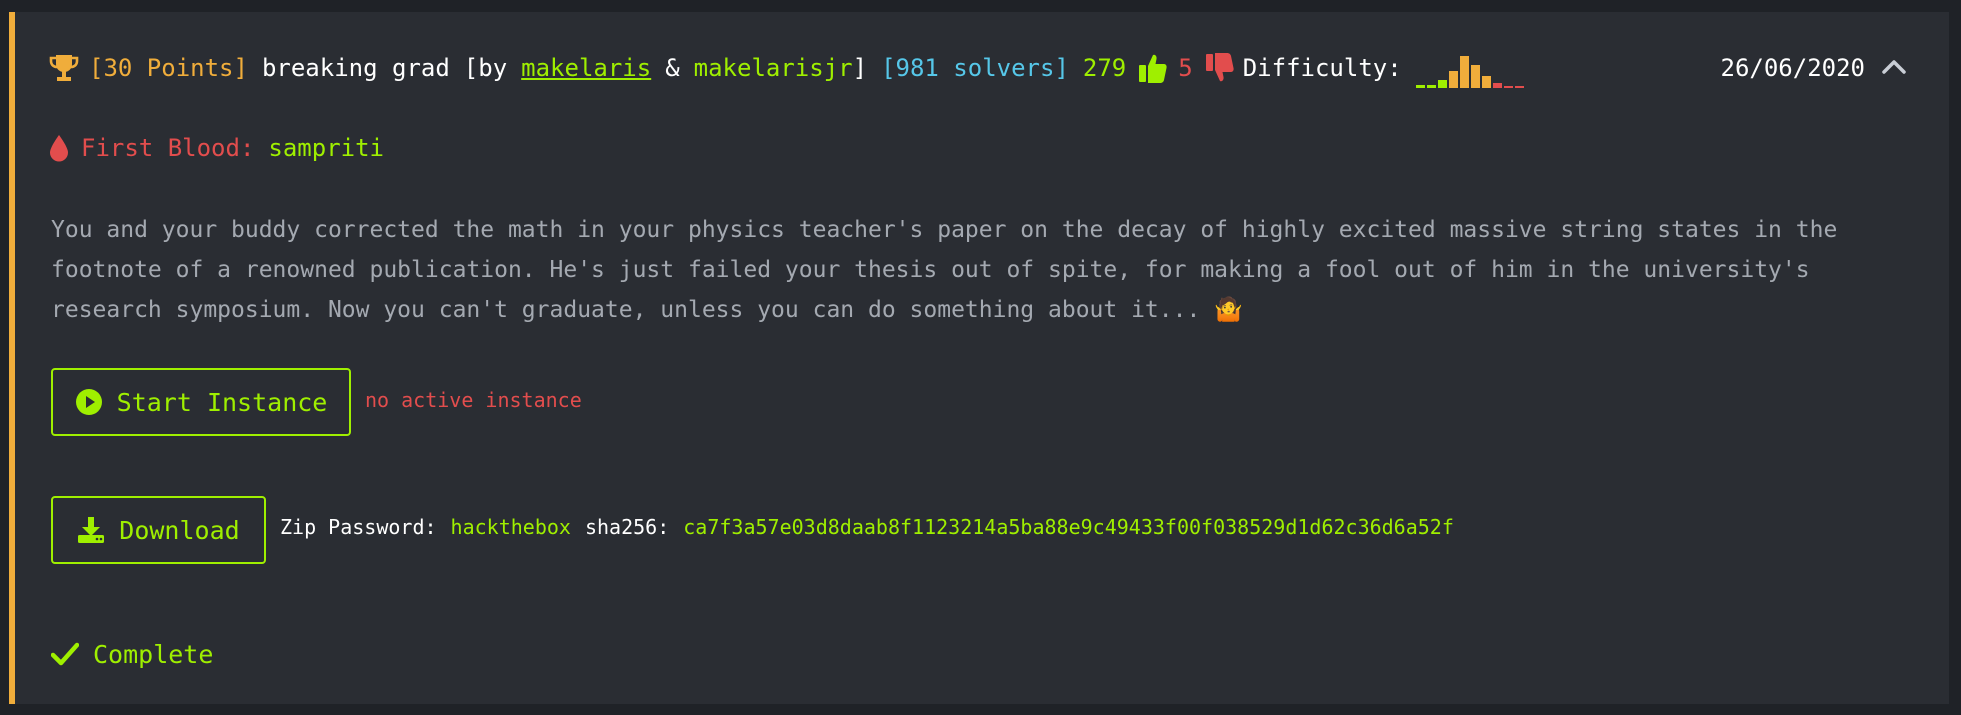  Describe the element at coordinates (473, 400) in the screenshot. I see `instance-status: no active instance` at that location.